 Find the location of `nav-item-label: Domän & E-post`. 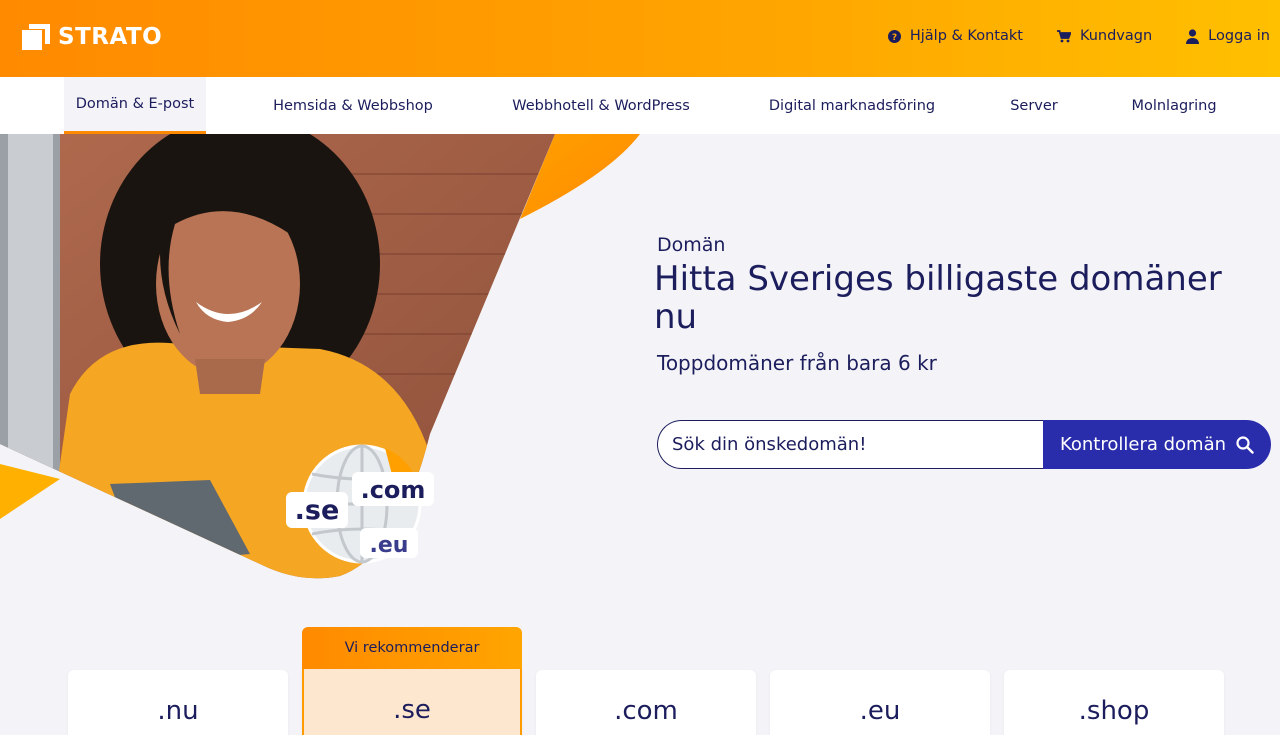

nav-item-label: Domän & E-post is located at coordinates (135, 104).